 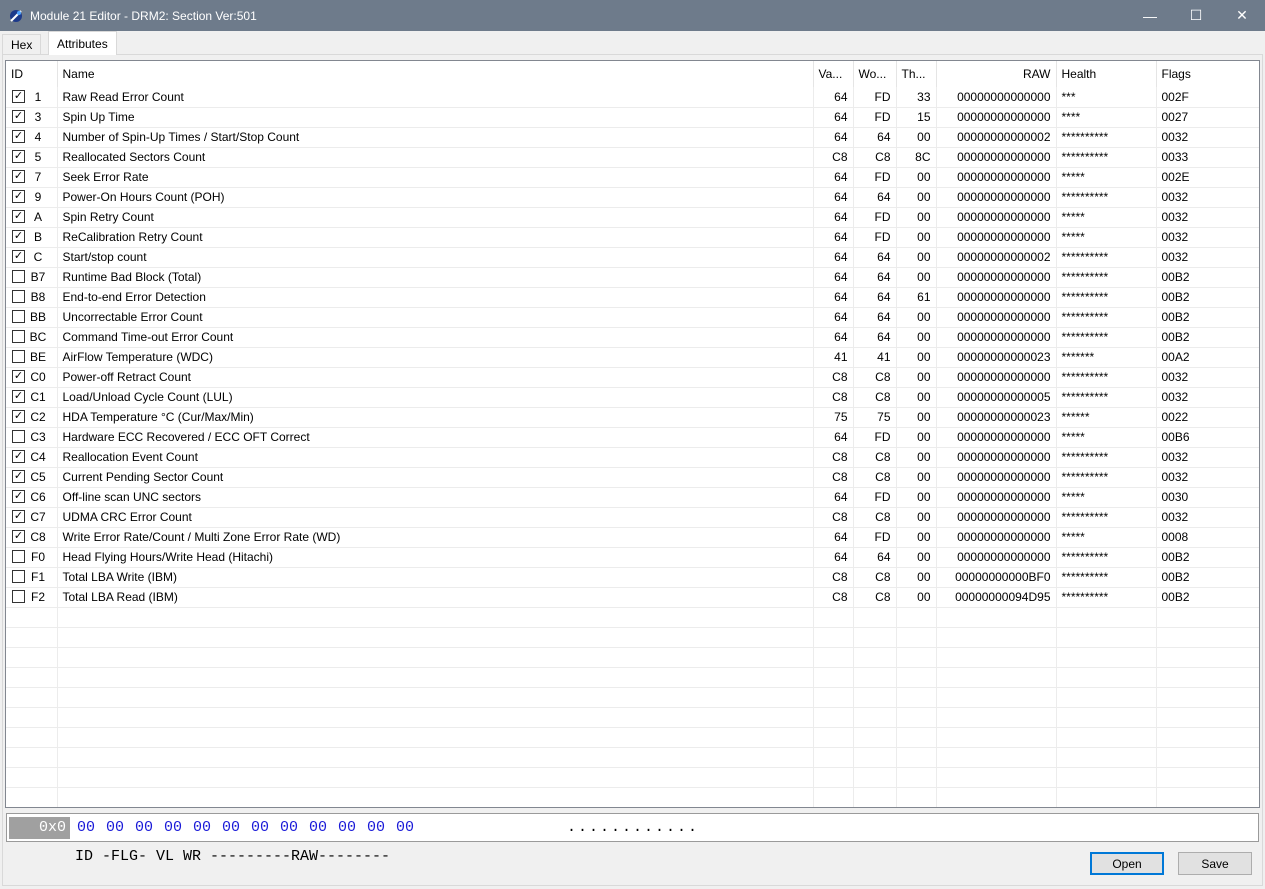 I want to click on save-button: Save, so click(x=1215, y=863).